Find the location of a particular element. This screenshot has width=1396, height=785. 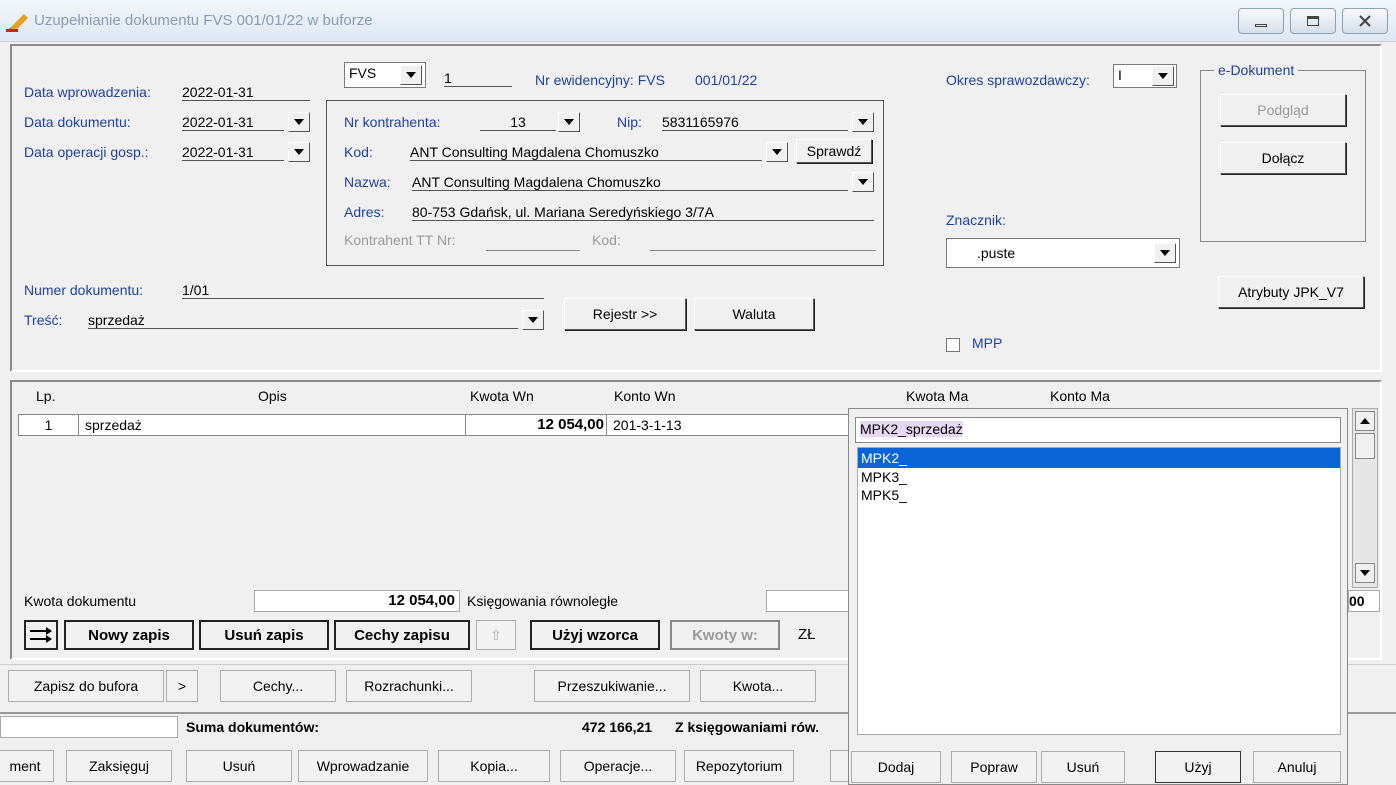

nazwa-field: ANT Consulting Magdalena Chomuszko is located at coordinates (630, 182).